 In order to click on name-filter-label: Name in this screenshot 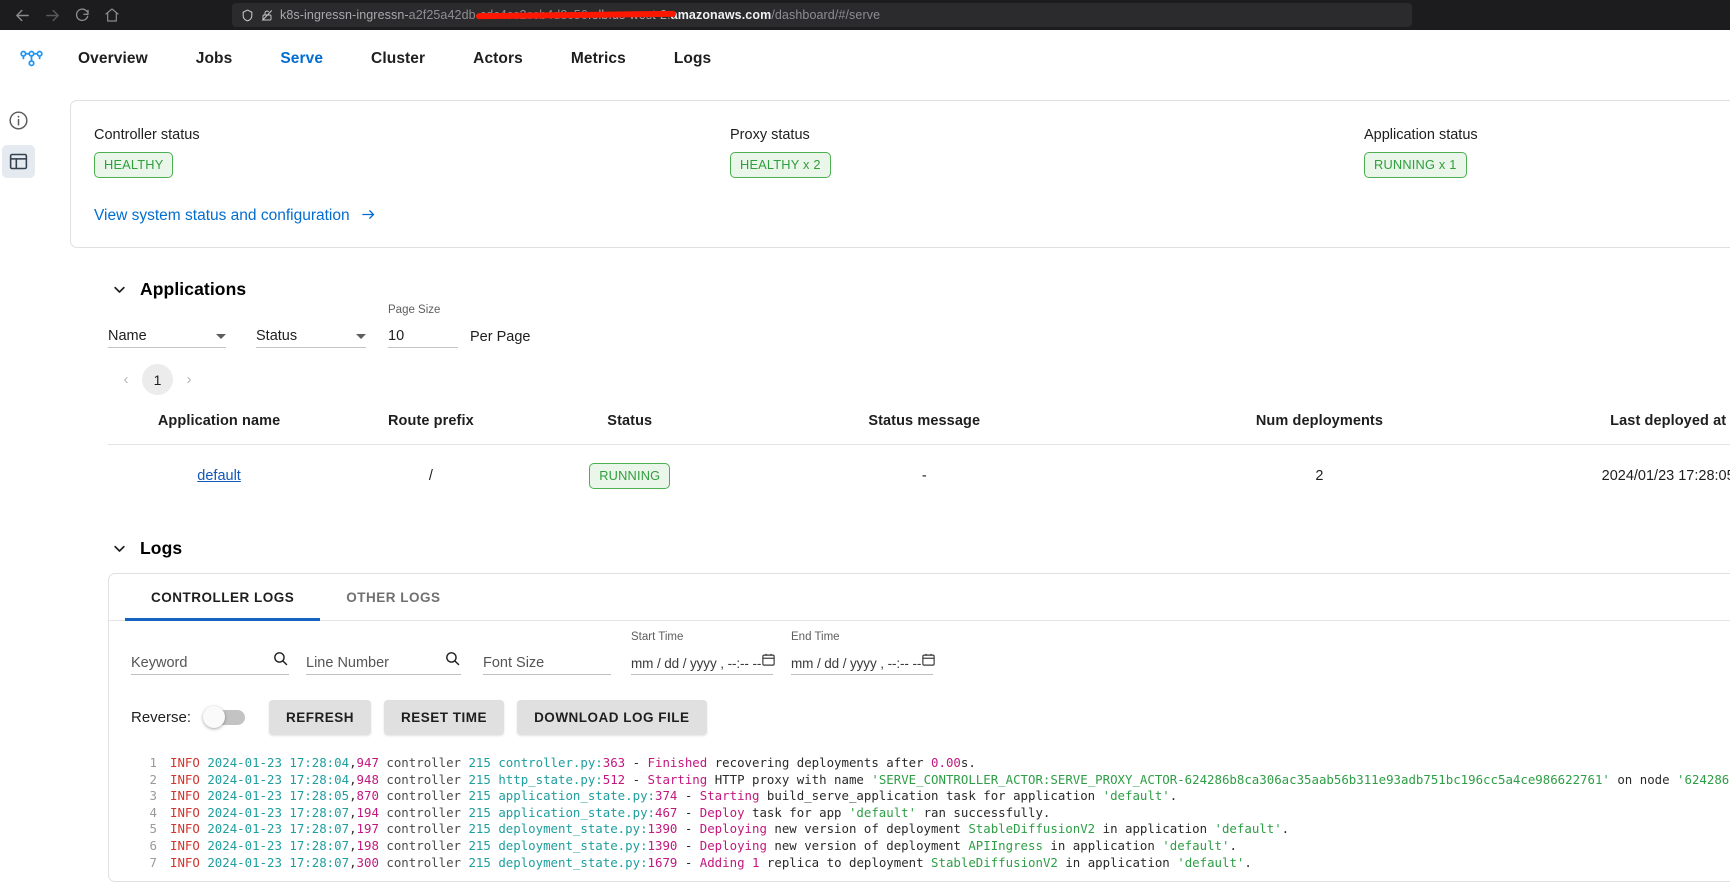, I will do `click(127, 336)`.